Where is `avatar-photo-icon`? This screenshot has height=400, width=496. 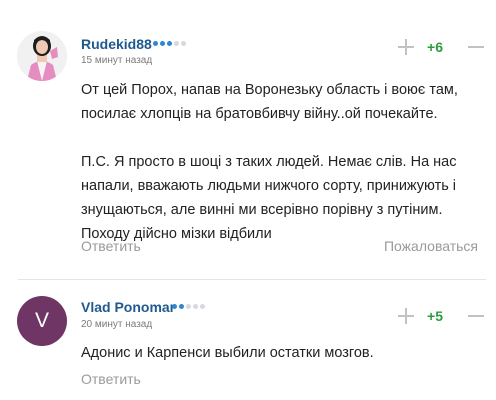
avatar-photo-icon is located at coordinates (42, 56).